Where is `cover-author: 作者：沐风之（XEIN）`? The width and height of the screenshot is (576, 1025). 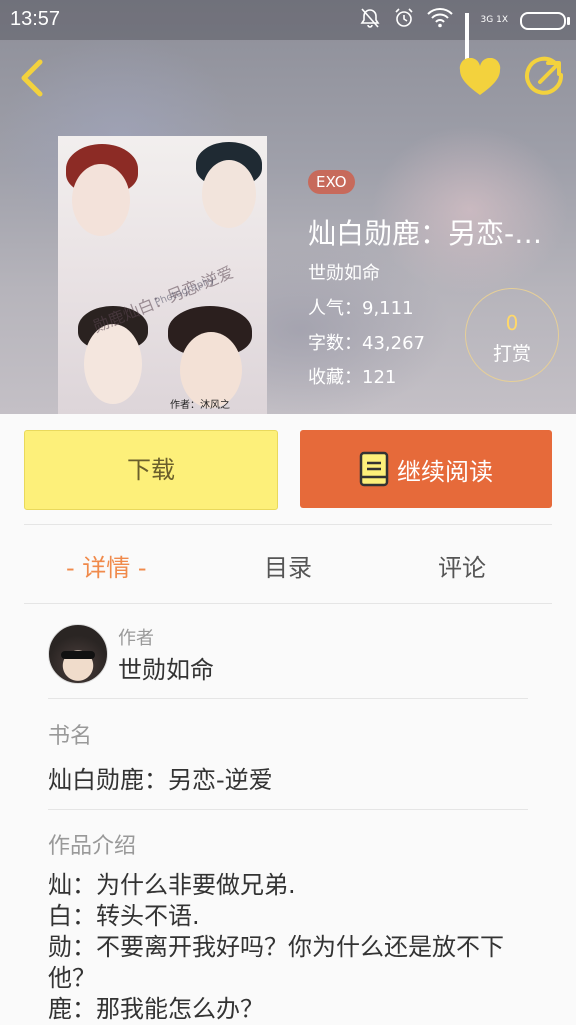
cover-author: 作者：沐风之（XEIN） is located at coordinates (200, 405).